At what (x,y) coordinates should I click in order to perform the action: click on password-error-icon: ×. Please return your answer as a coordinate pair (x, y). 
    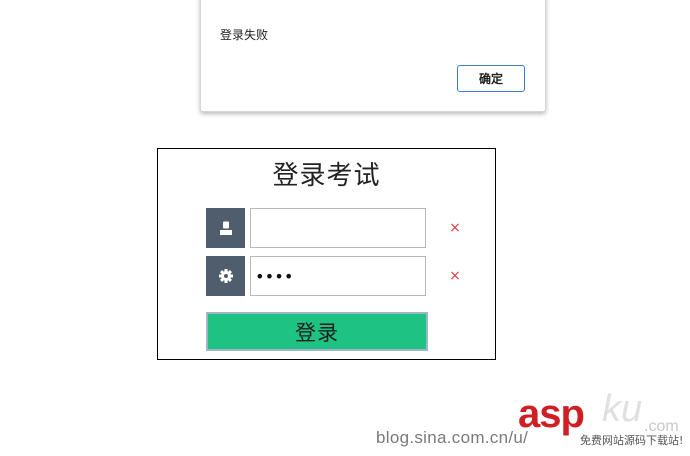
    Looking at the image, I should click on (455, 276).